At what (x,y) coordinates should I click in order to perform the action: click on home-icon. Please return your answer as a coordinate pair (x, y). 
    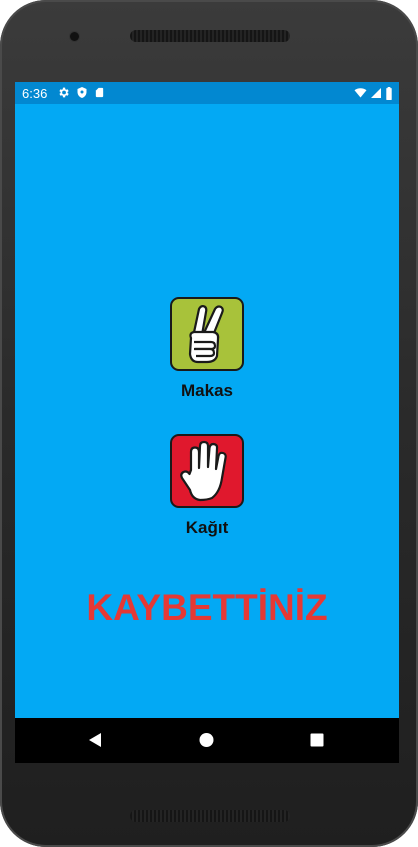
    Looking at the image, I should click on (206, 740).